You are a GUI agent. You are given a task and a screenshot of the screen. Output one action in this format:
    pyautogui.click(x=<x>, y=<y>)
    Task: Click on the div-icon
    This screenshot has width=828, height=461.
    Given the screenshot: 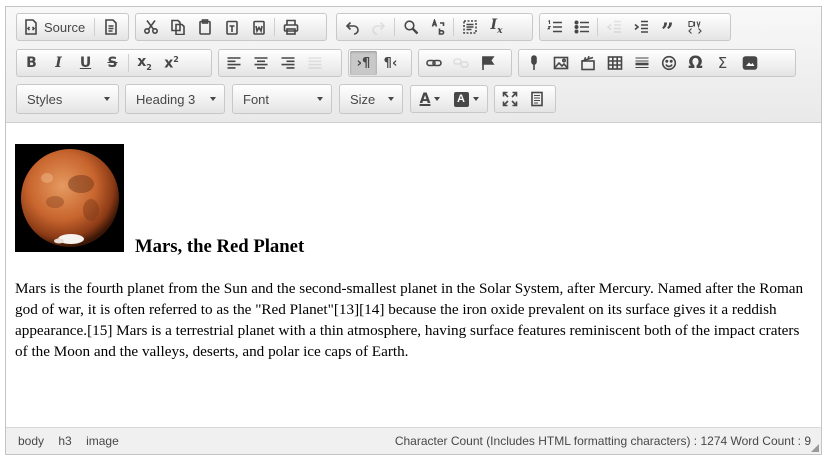 What is the action you would take?
    pyautogui.click(x=694, y=27)
    